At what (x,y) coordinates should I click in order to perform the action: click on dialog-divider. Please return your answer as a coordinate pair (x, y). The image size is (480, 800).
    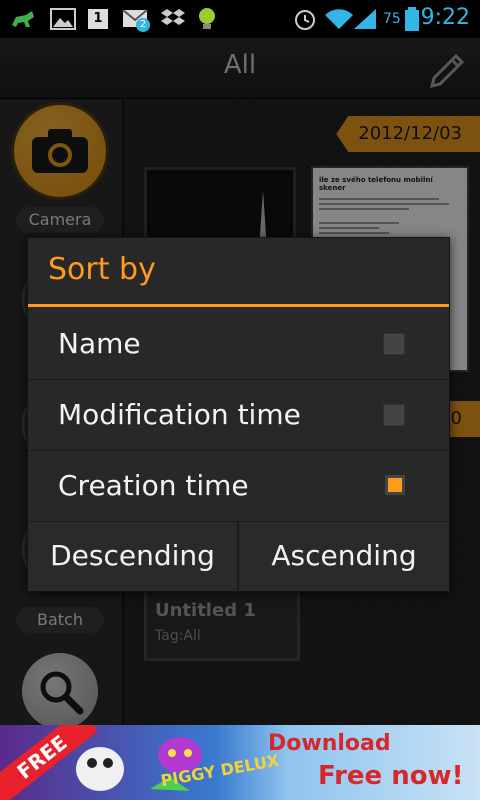
    Looking at the image, I should click on (238, 305).